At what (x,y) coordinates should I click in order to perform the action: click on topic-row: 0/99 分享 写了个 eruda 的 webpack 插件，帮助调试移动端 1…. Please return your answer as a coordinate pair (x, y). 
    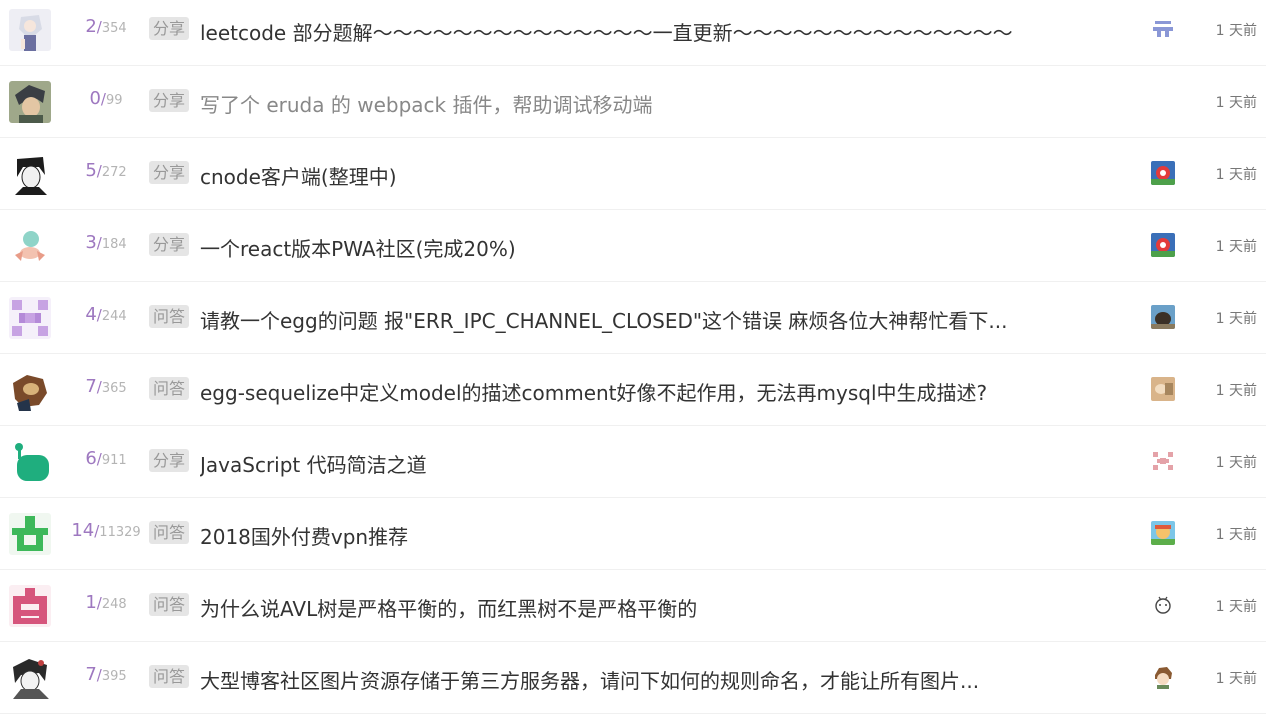
    Looking at the image, I should click on (633, 102).